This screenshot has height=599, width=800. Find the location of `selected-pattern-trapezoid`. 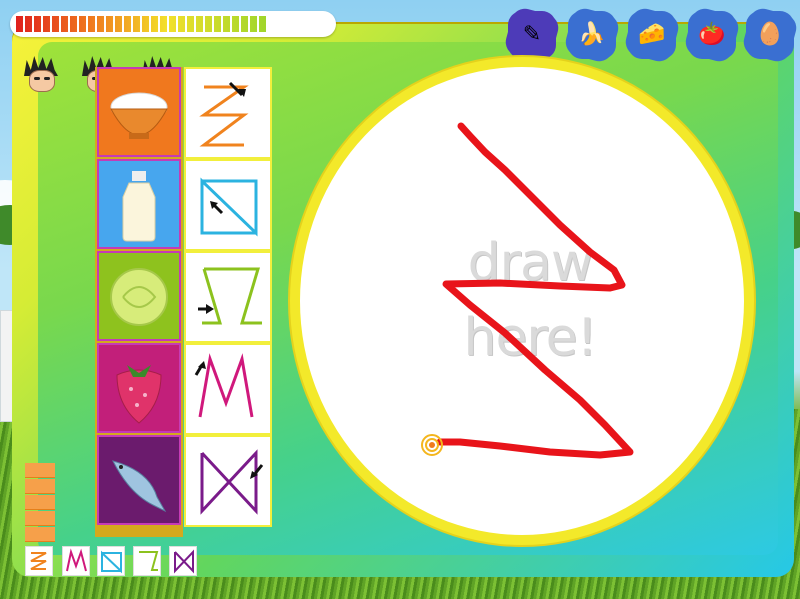

selected-pattern-trapezoid is located at coordinates (147, 561).